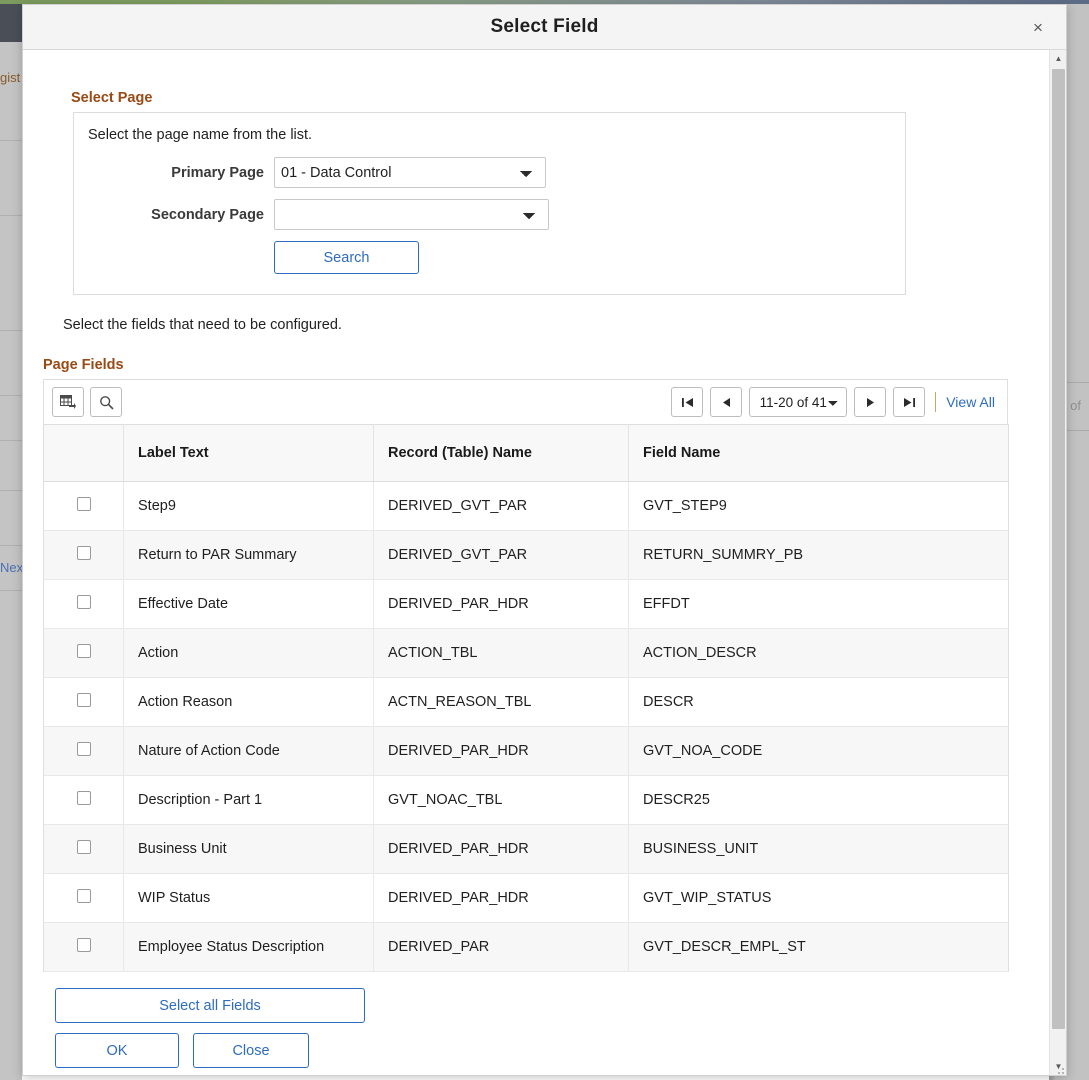 This screenshot has width=1089, height=1080. I want to click on select-page-instruction: Select the page name from the list., so click(200, 135).